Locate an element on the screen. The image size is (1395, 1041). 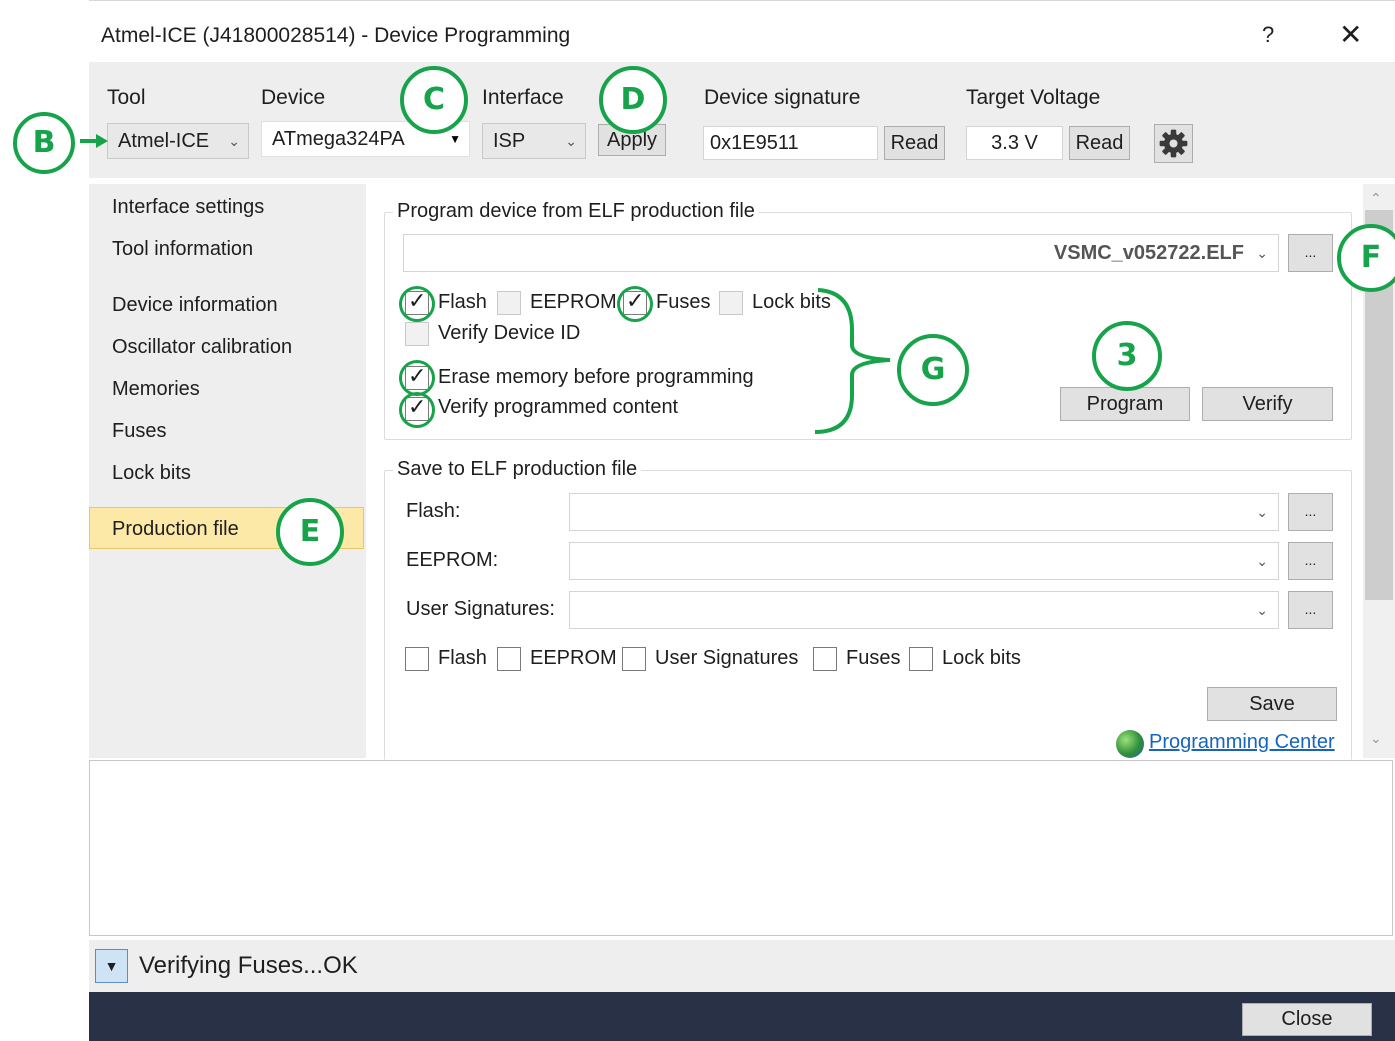
annotation-ring-erase is located at coordinates (417, 378).